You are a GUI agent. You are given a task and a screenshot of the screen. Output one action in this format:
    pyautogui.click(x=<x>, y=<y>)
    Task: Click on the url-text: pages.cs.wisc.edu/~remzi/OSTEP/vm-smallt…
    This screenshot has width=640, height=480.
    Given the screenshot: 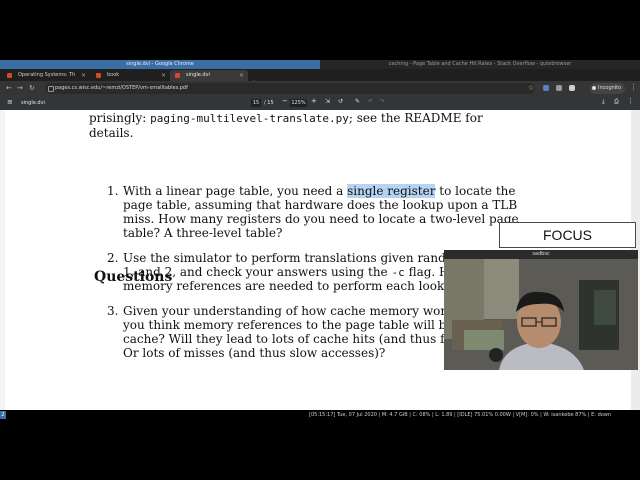 What is the action you would take?
    pyautogui.click(x=121, y=88)
    